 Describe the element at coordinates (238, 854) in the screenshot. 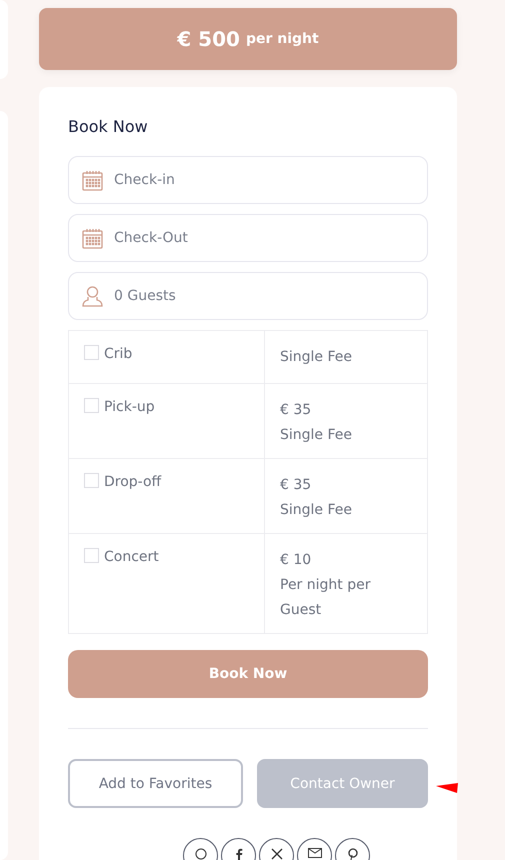

I see `facebook-icon` at that location.